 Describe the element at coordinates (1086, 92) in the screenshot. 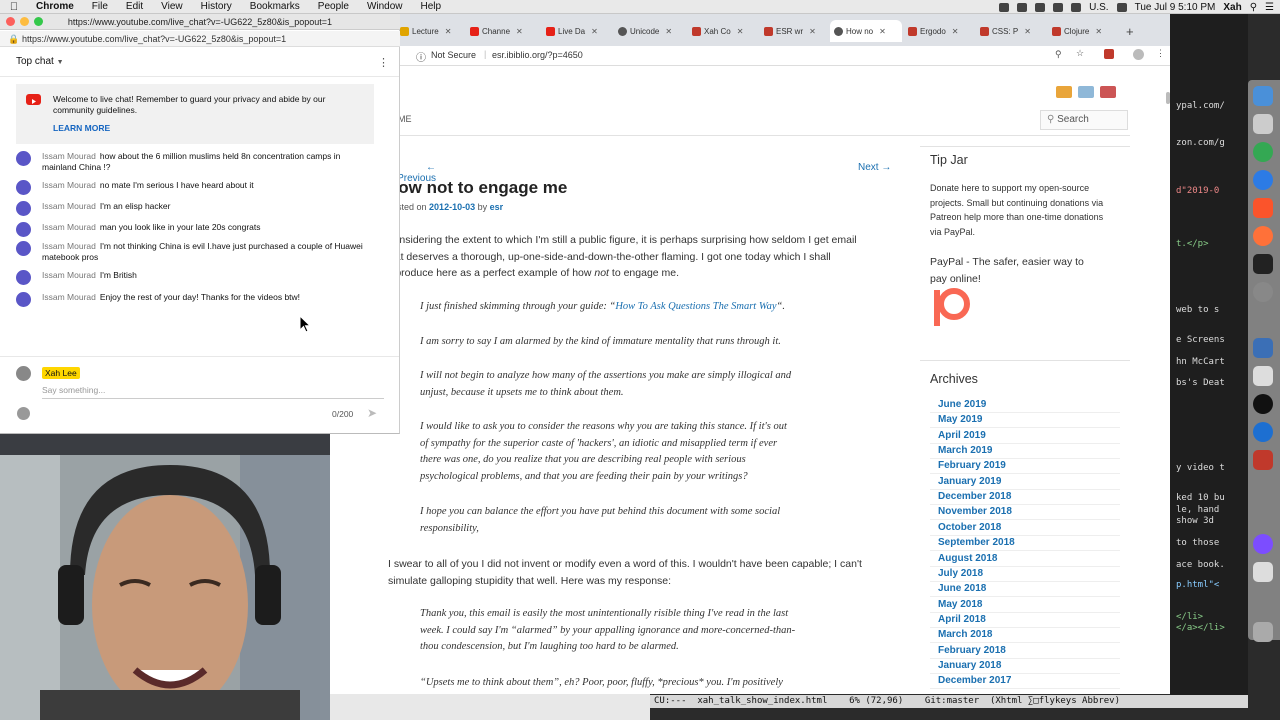

I see `twitter-icon` at that location.